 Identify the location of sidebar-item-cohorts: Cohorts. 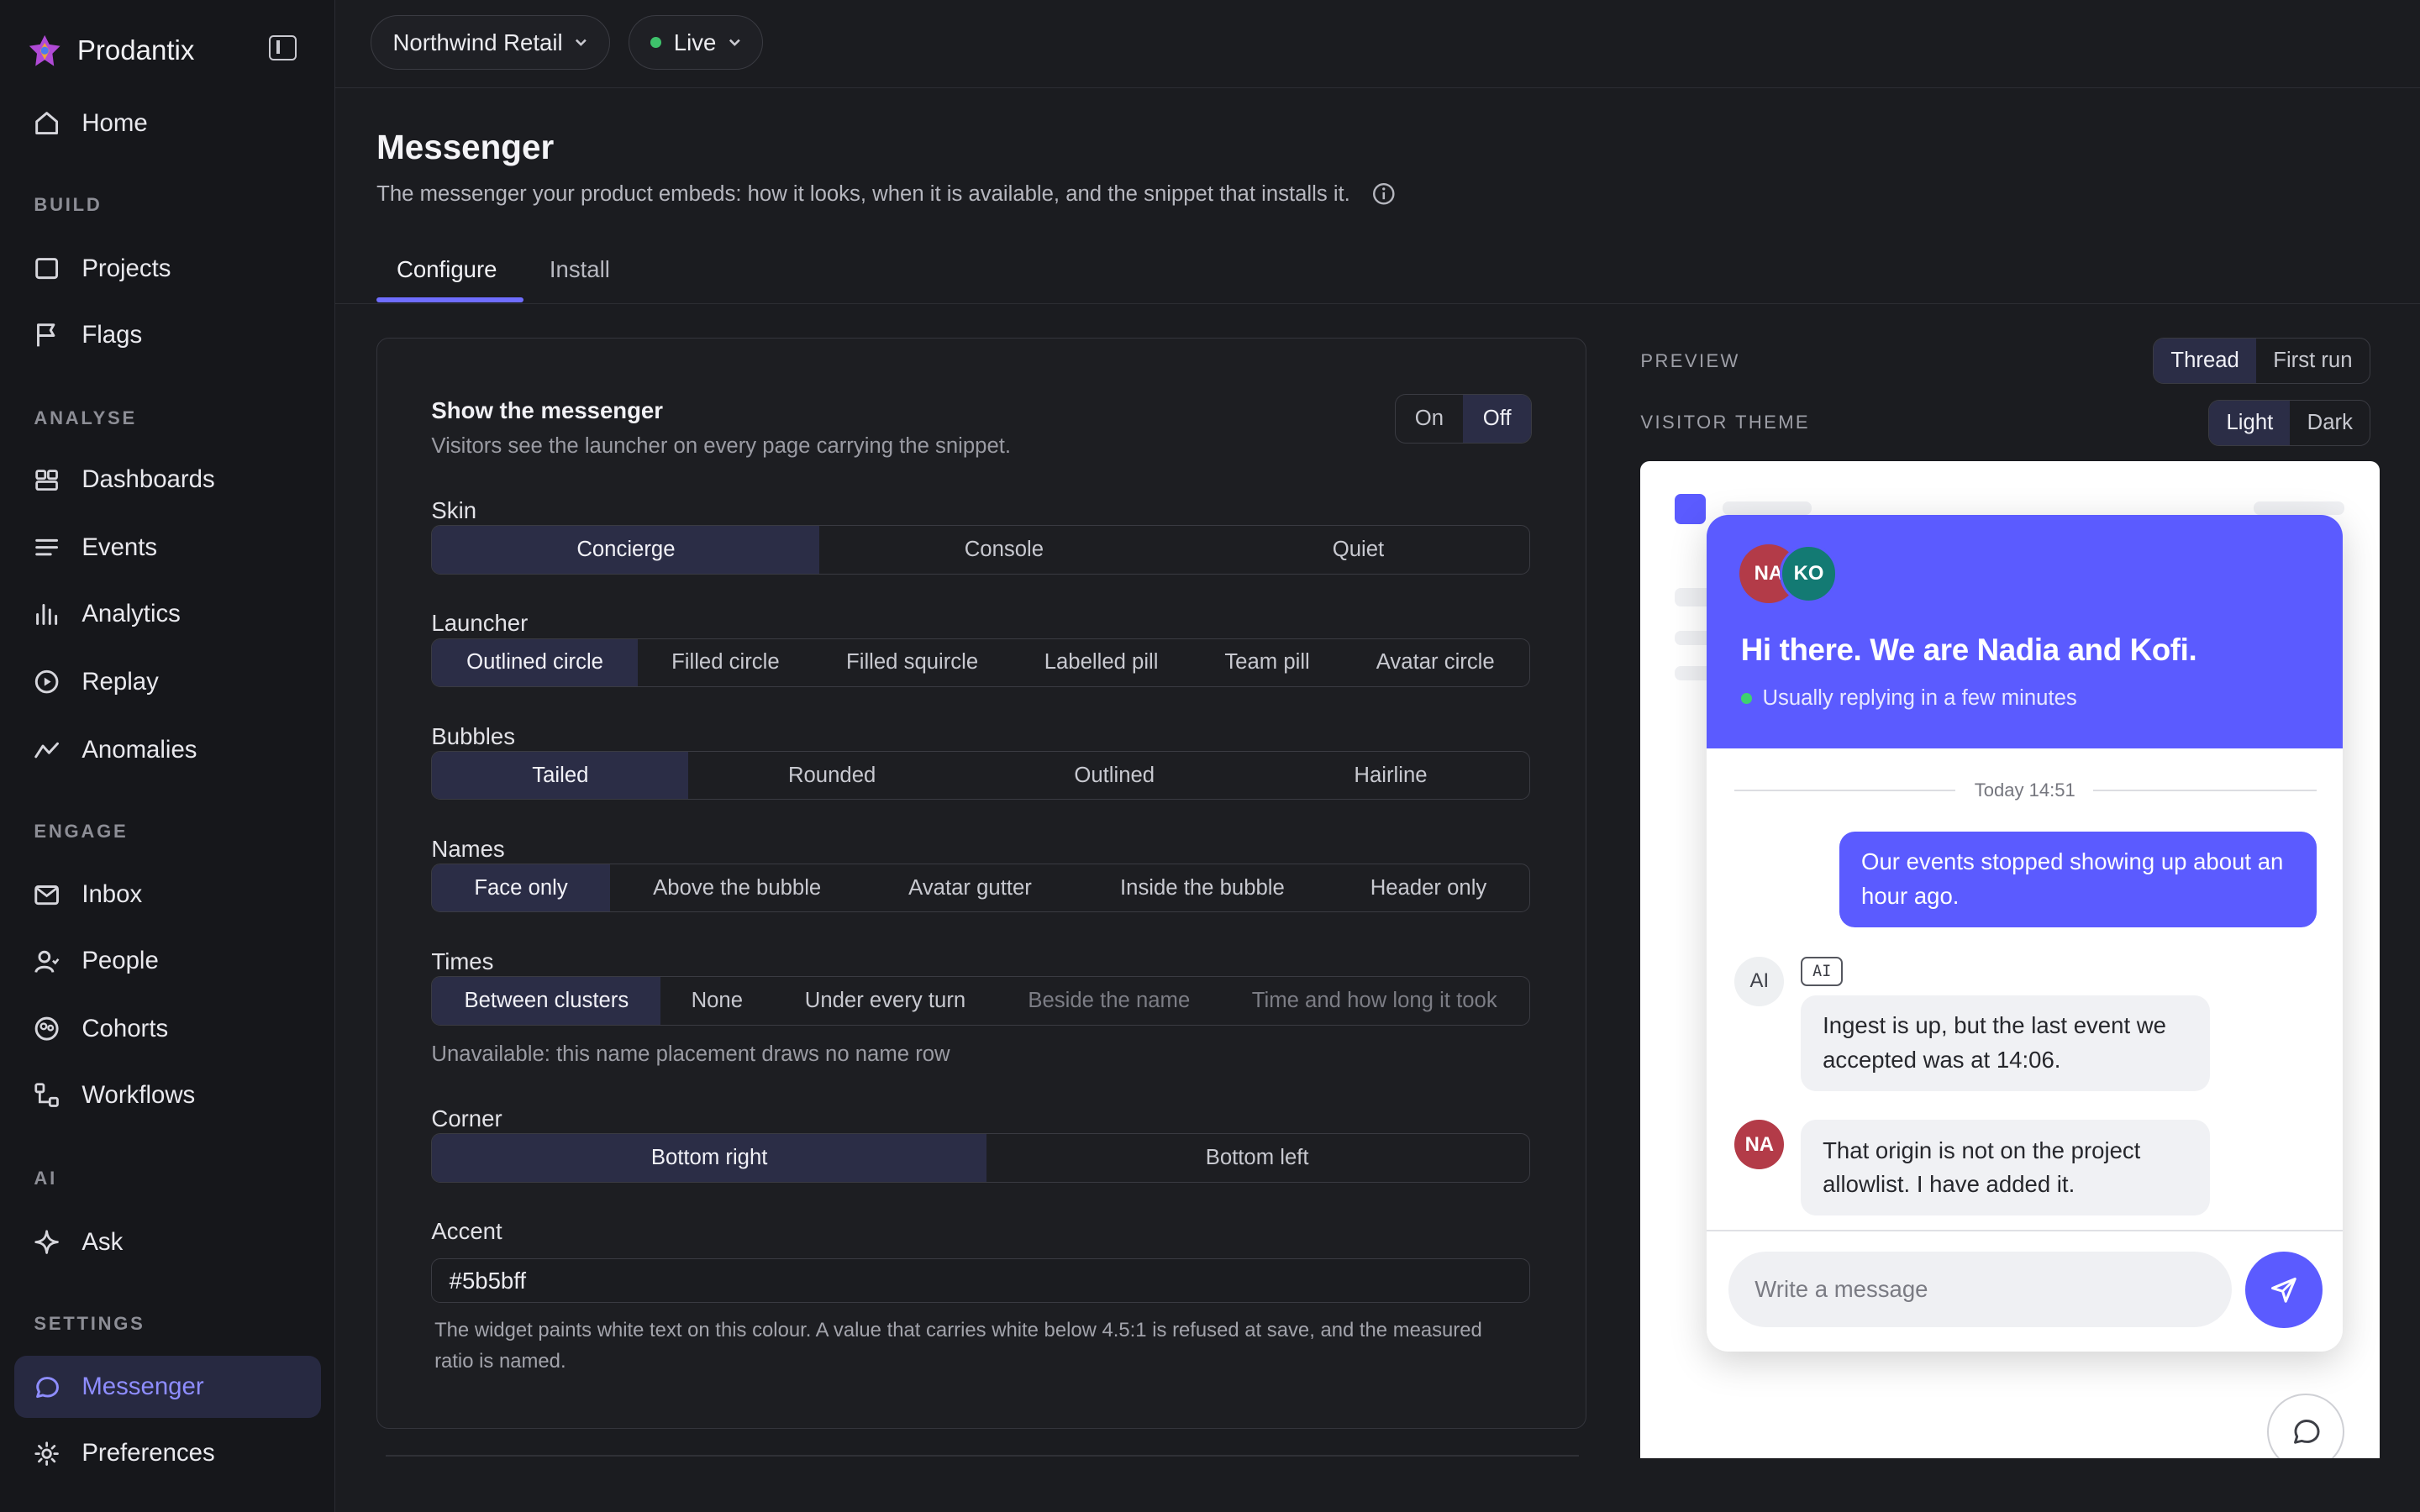
(168, 1028).